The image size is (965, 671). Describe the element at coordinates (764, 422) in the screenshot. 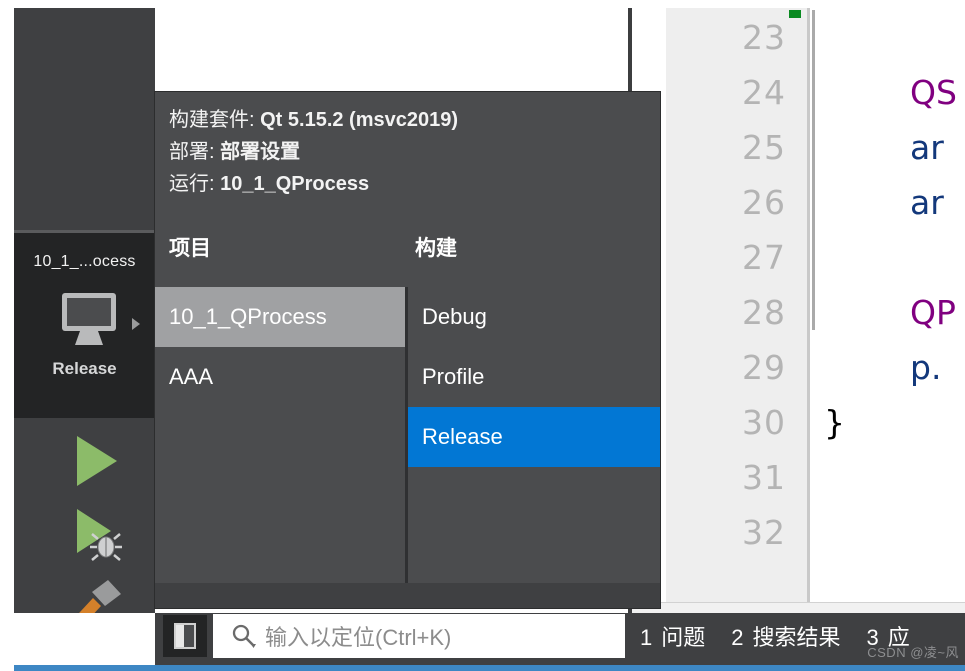

I see `line-number: 30` at that location.